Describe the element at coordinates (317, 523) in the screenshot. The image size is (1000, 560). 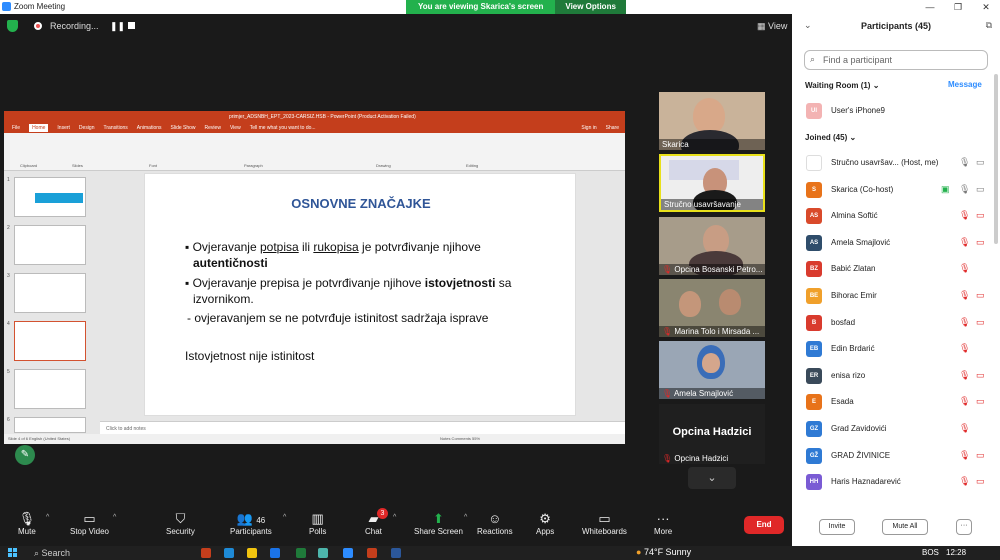
I see `polls-button: ▥ Polls` at that location.